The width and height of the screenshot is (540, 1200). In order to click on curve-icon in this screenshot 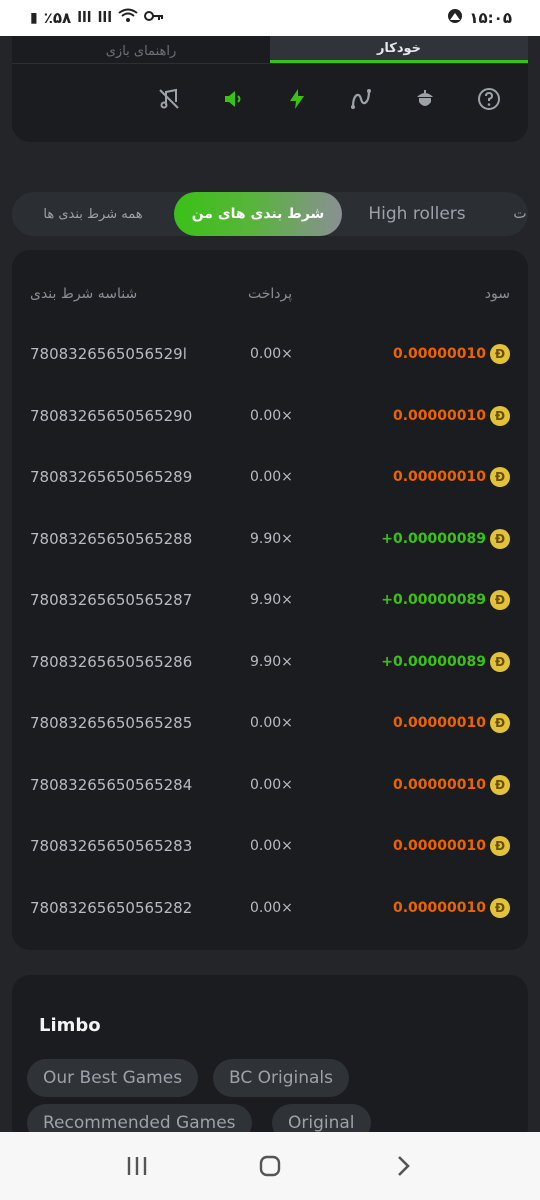, I will do `click(361, 99)`.